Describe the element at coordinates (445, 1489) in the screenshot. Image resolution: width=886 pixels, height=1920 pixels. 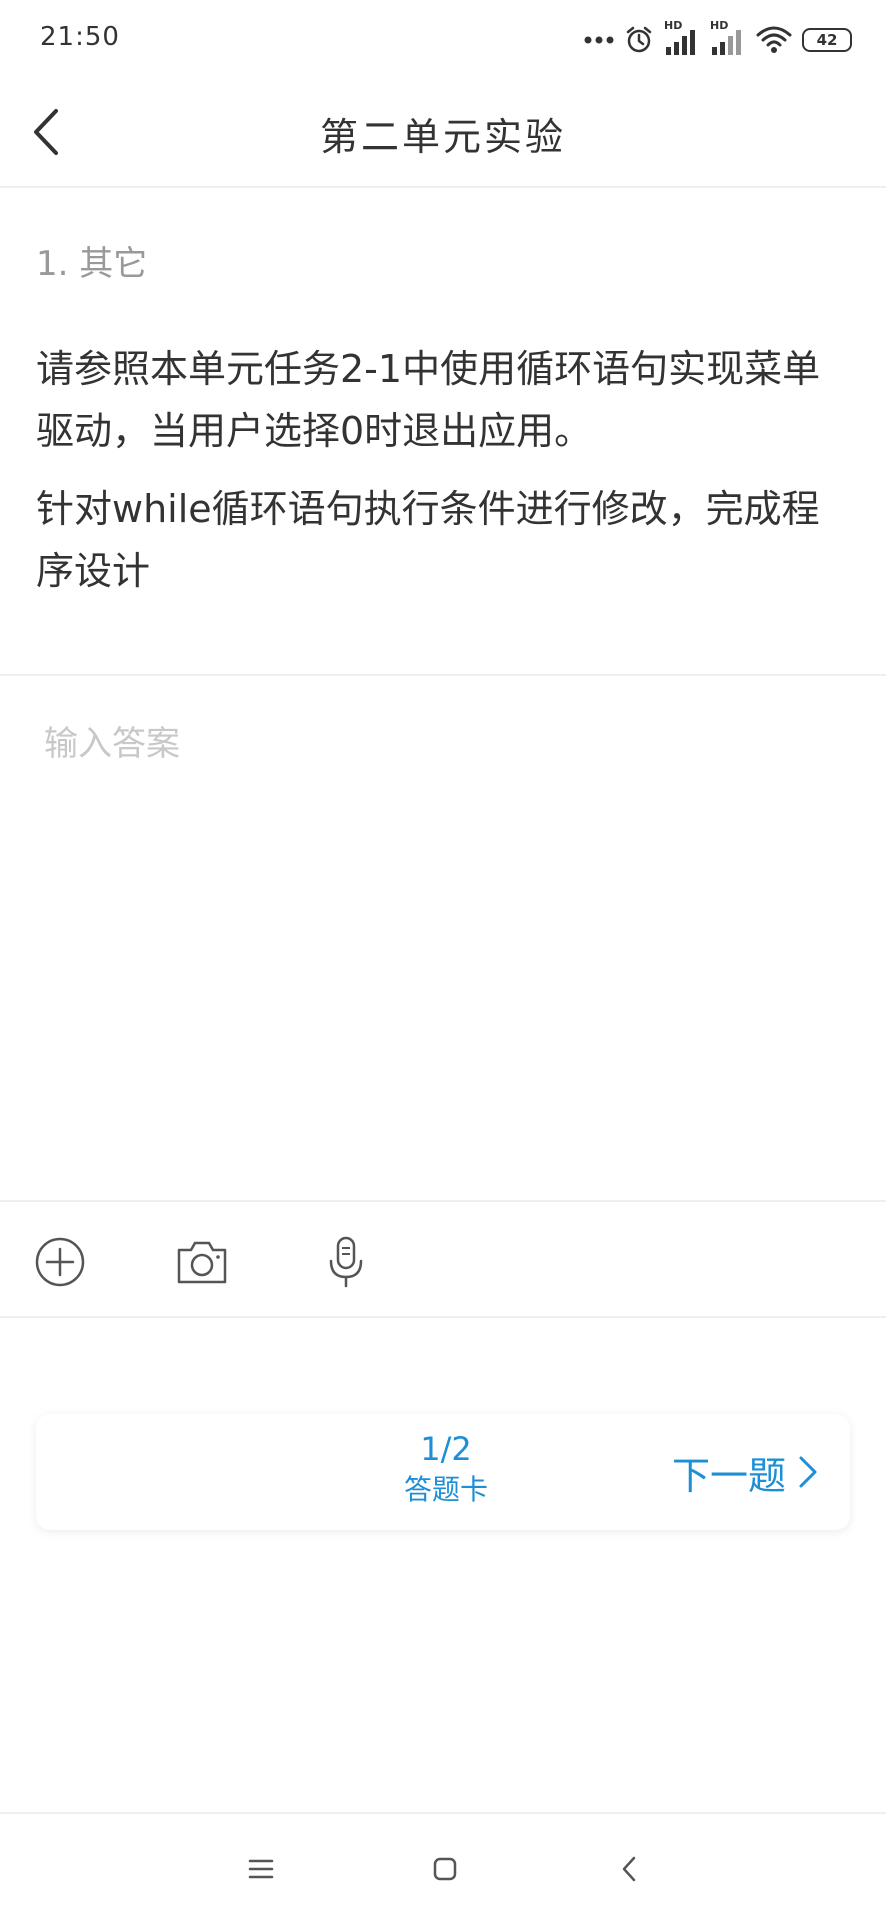
I see `answer-card-label: 答题卡` at that location.